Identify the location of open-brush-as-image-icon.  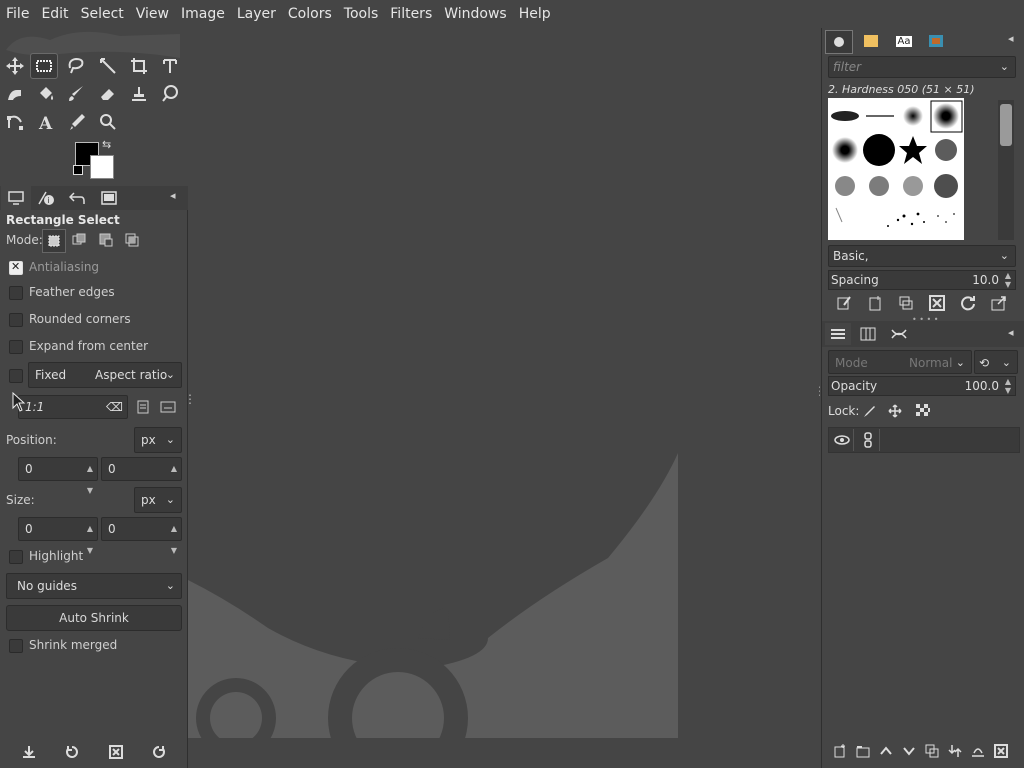
(998, 303).